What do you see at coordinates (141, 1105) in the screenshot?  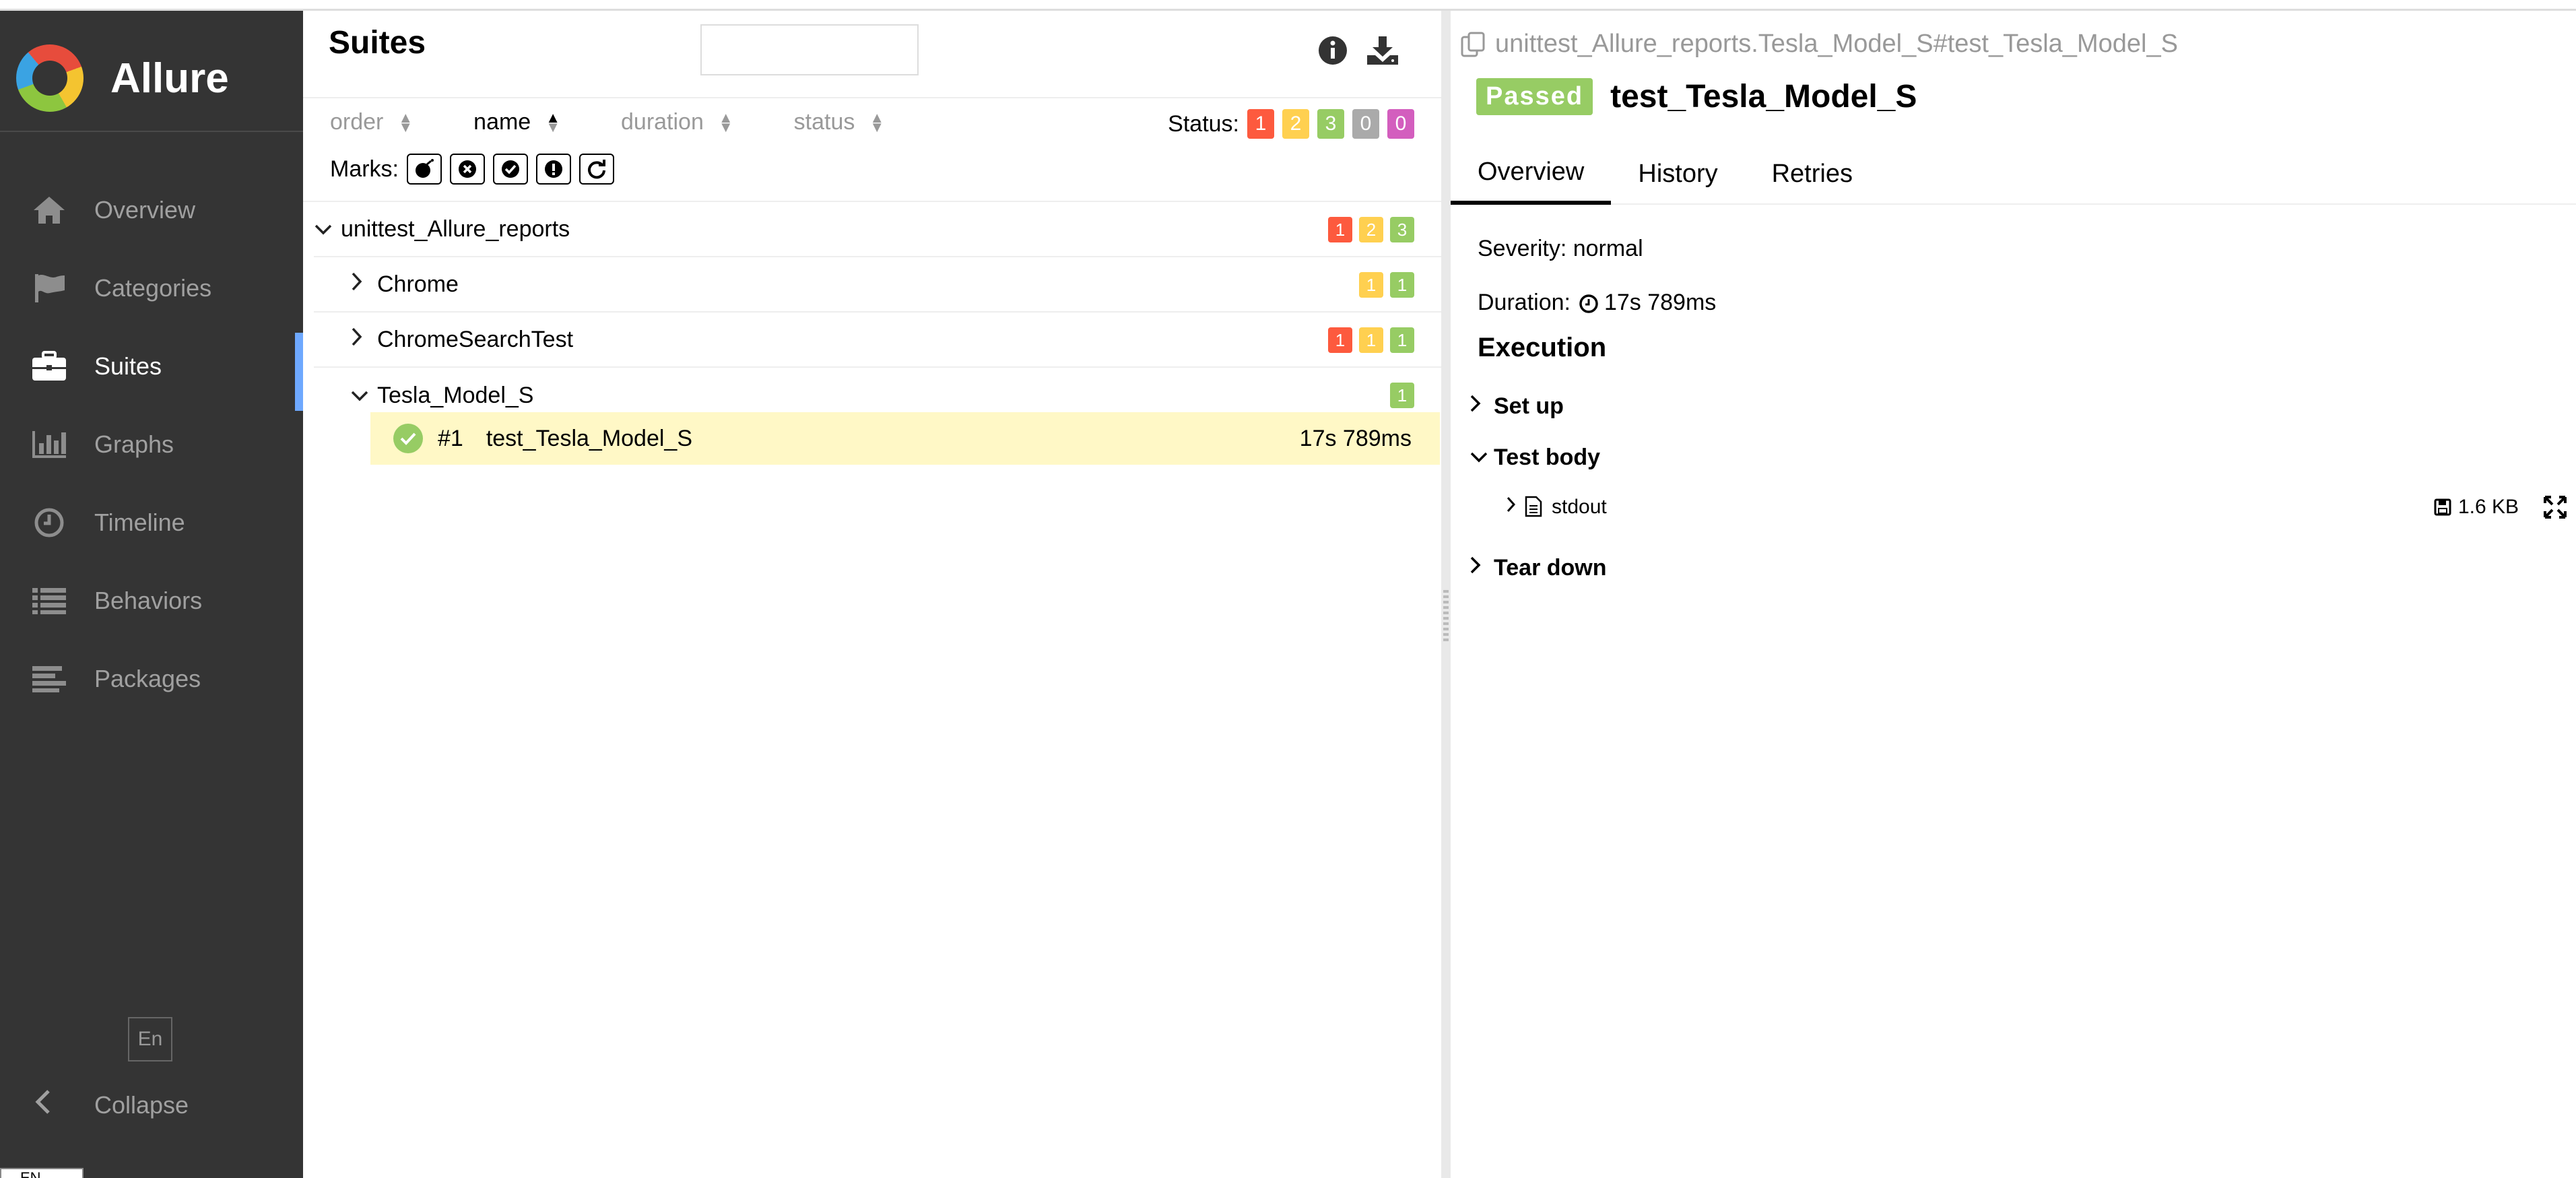 I see `collapse-label: Collapse` at bounding box center [141, 1105].